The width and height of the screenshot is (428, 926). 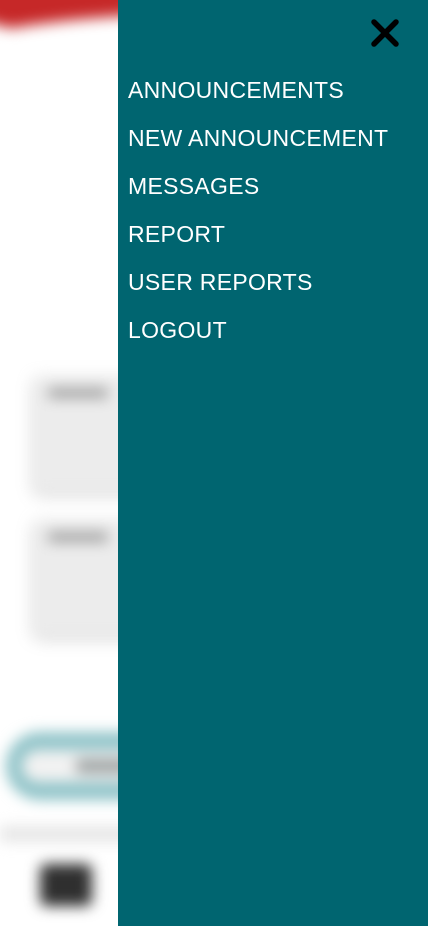 I want to click on menu-item-report: REPORT, so click(x=258, y=234).